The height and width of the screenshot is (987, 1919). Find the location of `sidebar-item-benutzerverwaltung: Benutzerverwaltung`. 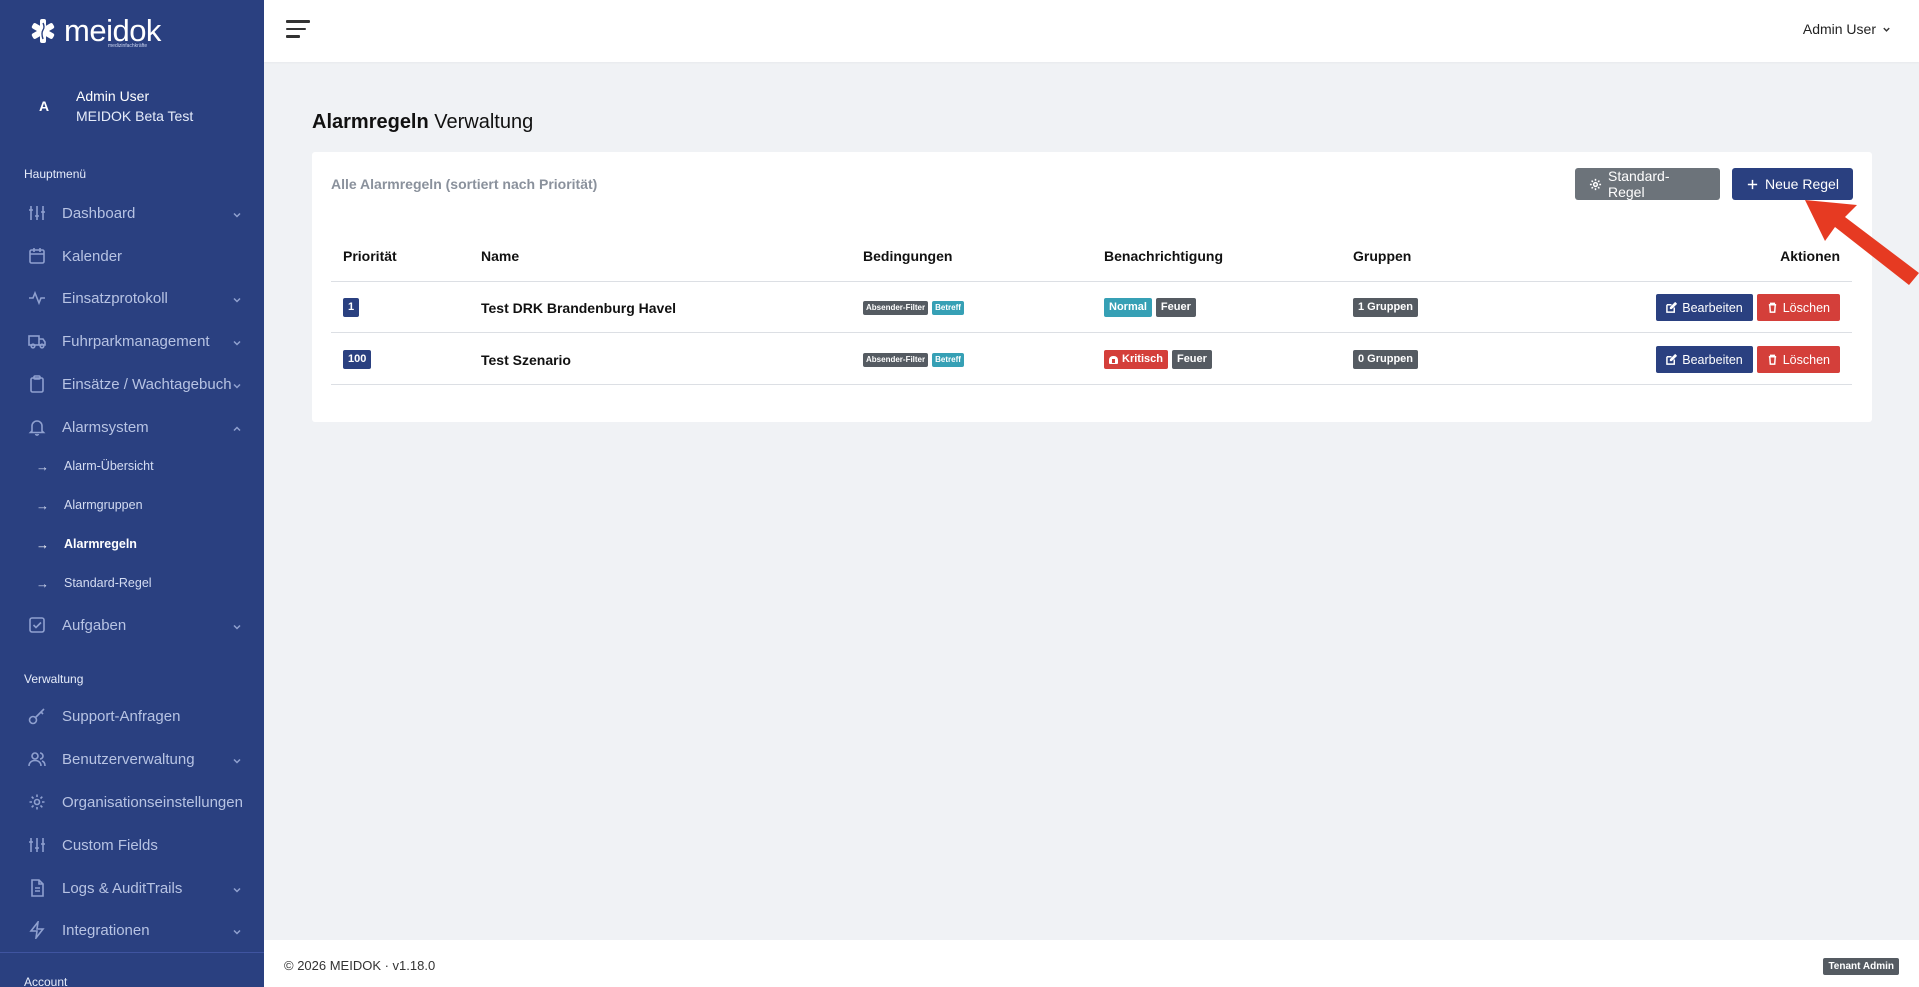

sidebar-item-benutzerverwaltung: Benutzerverwaltung is located at coordinates (132, 759).